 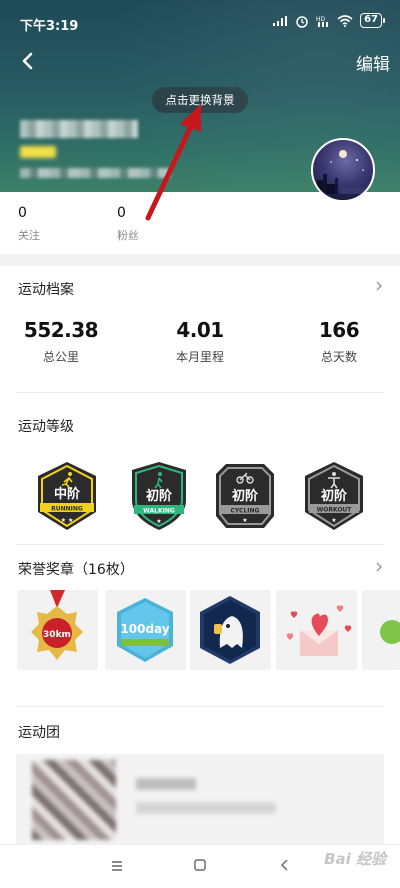 I want to click on signal-icon, so click(x=280, y=21).